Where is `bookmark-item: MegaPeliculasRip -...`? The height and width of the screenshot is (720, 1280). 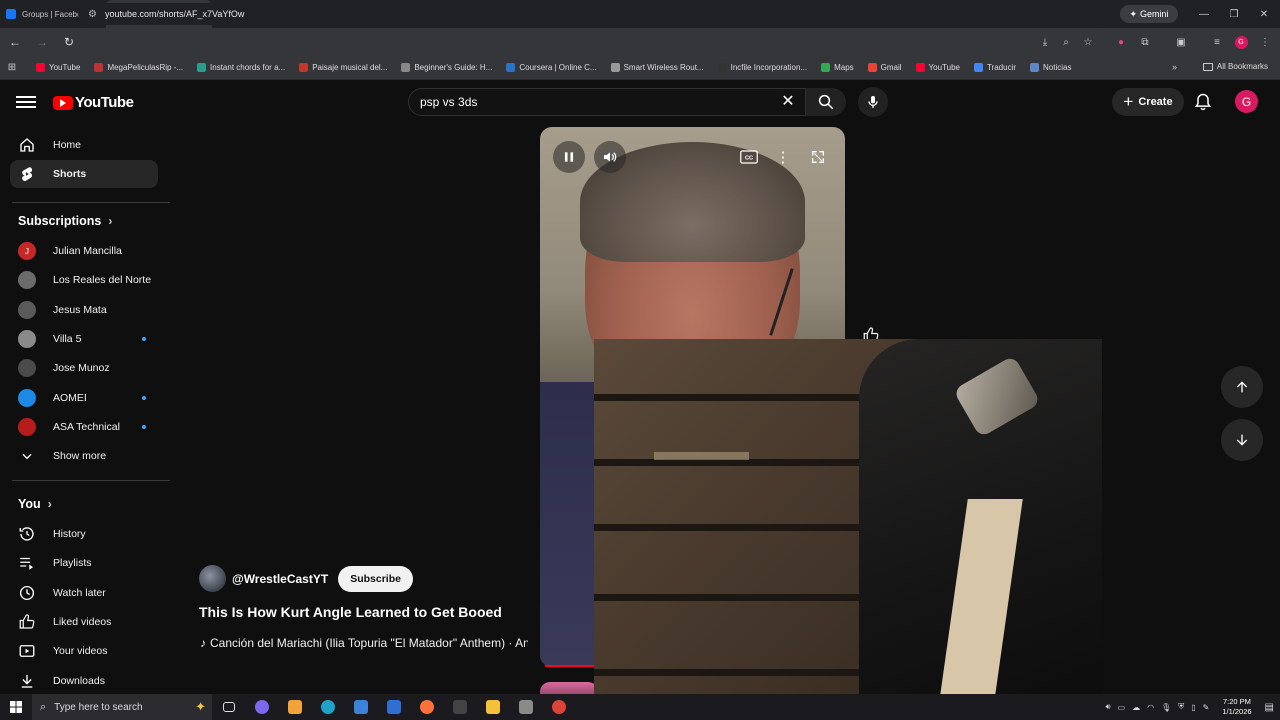 bookmark-item: MegaPeliculasRip -... is located at coordinates (138, 67).